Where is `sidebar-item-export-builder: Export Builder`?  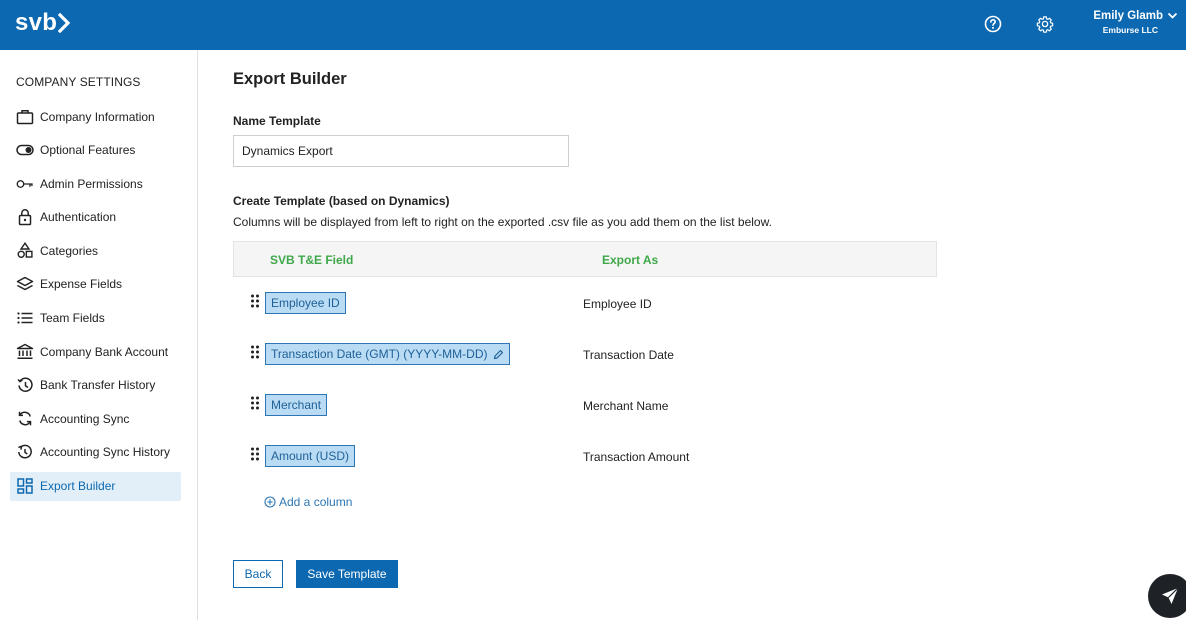
sidebar-item-export-builder: Export Builder is located at coordinates (95, 486).